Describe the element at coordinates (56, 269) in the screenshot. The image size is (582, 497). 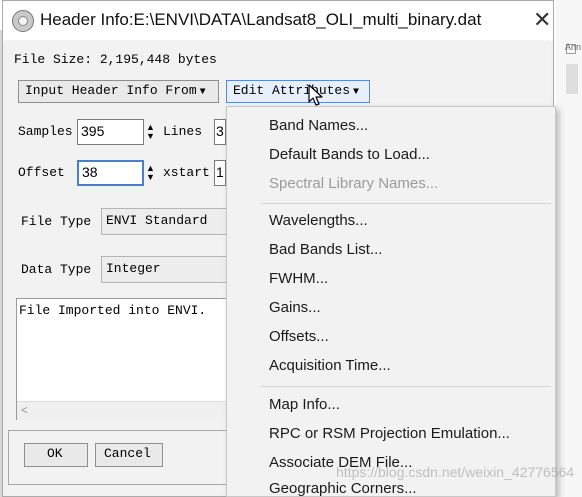
I see `data-type-label: Data Type` at that location.